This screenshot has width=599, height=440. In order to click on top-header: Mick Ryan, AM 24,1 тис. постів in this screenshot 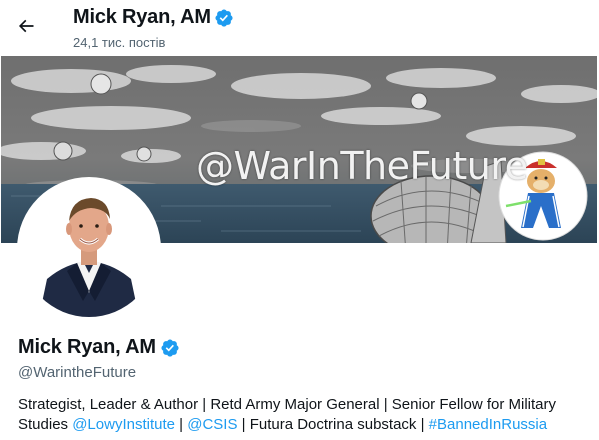, I will do `click(299, 28)`.